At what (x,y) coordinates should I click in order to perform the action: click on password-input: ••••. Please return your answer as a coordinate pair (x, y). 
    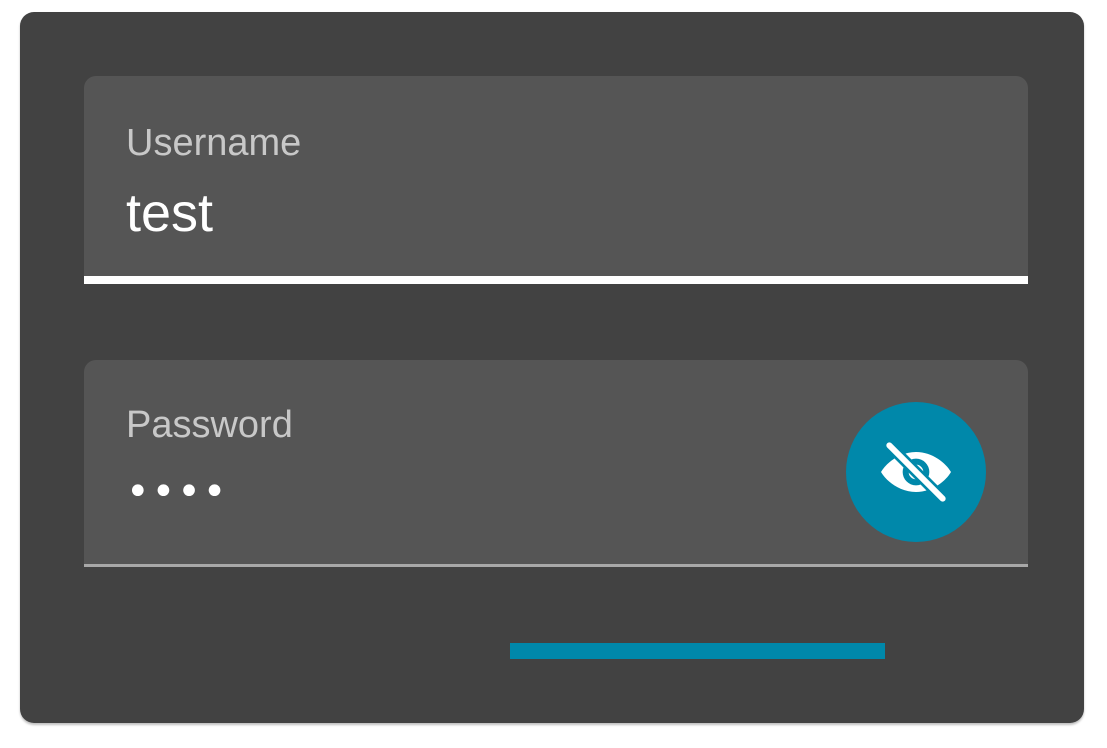
    Looking at the image, I should click on (177, 492).